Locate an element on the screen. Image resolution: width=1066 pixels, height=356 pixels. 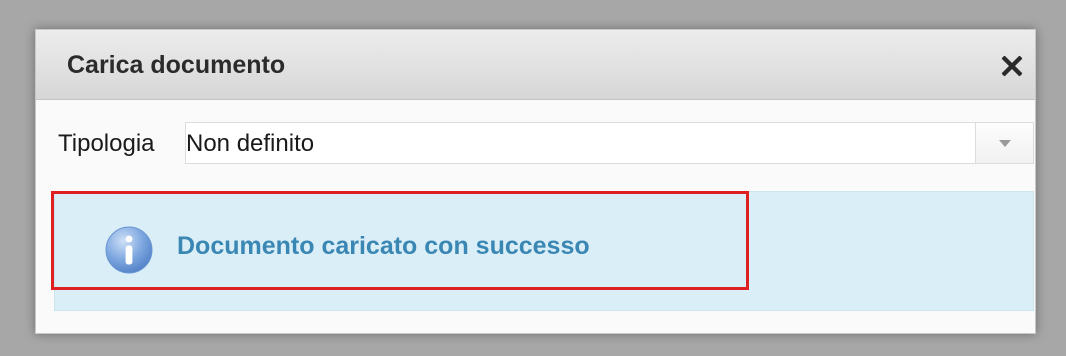
alert-message: Documento caricato con successo is located at coordinates (383, 246).